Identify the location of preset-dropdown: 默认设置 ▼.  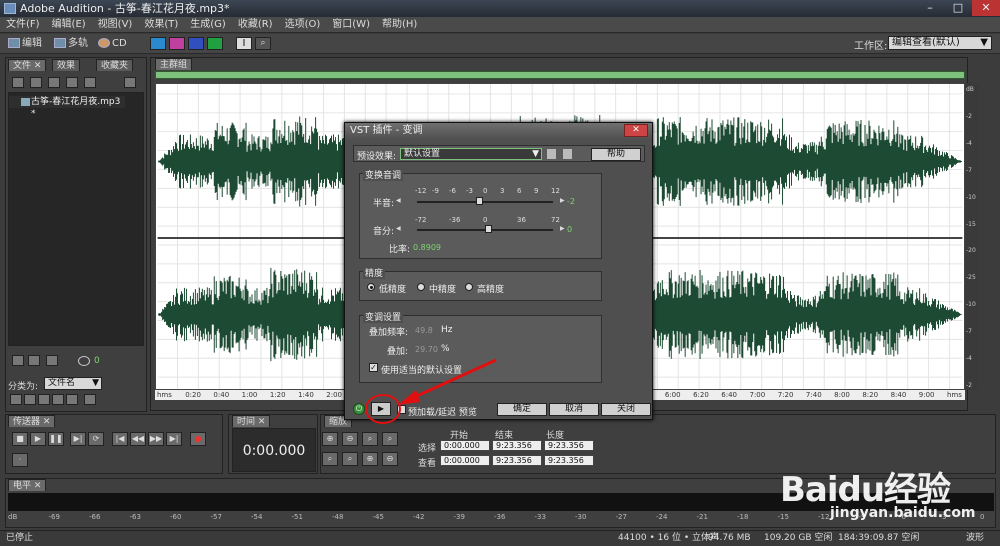
(471, 154).